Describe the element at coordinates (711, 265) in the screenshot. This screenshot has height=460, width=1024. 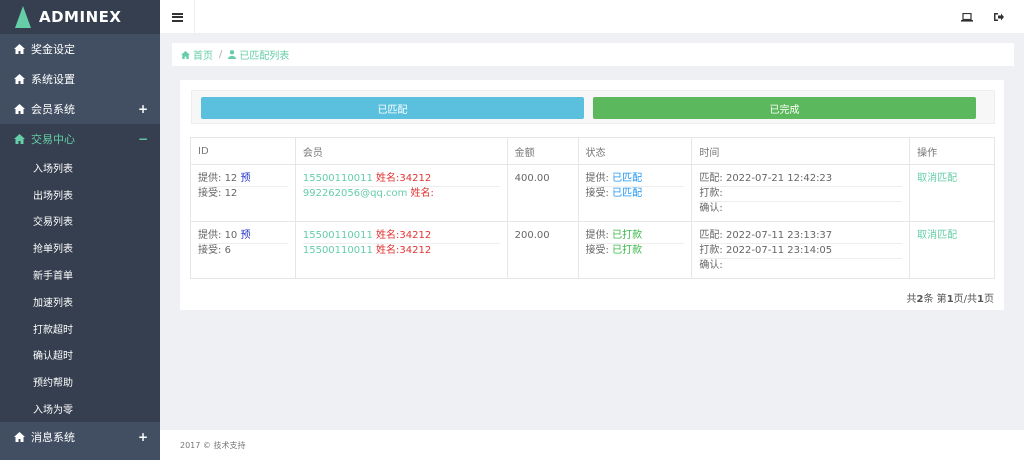
I see `confirm-time-label: 确认:` at that location.